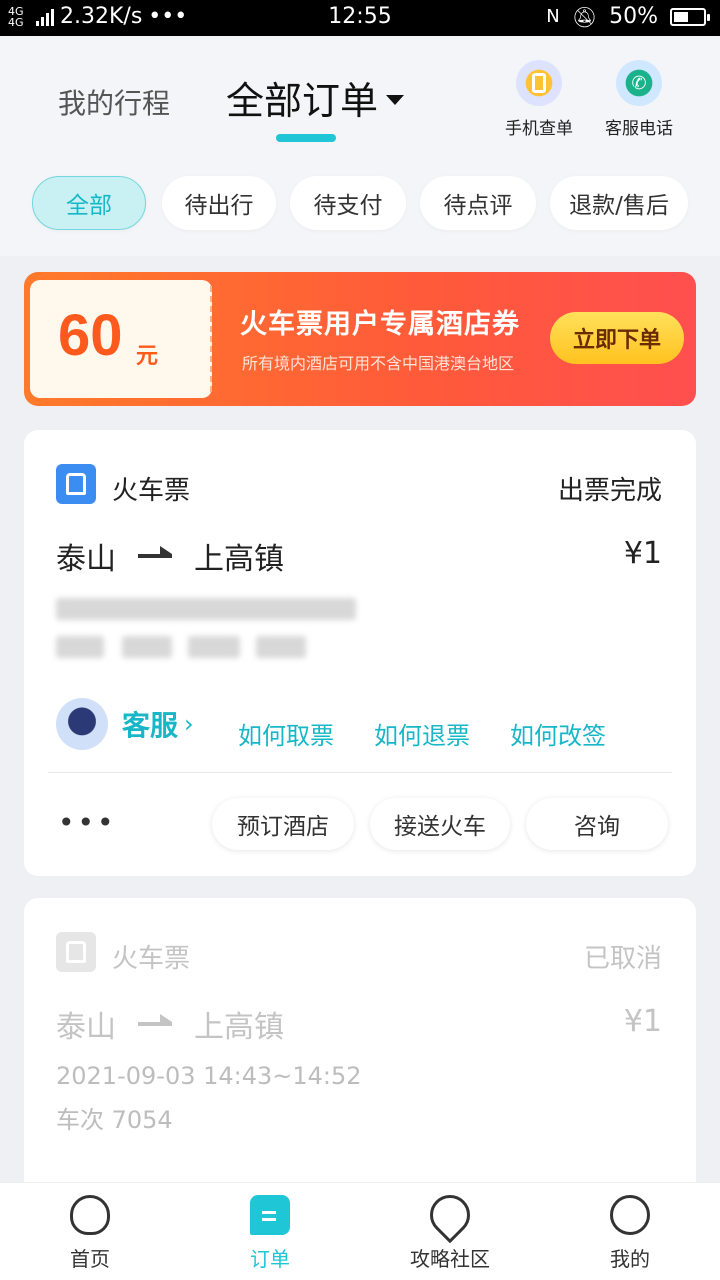 This screenshot has height=1280, width=720. Describe the element at coordinates (395, 99) in the screenshot. I see `caret-down-icon` at that location.